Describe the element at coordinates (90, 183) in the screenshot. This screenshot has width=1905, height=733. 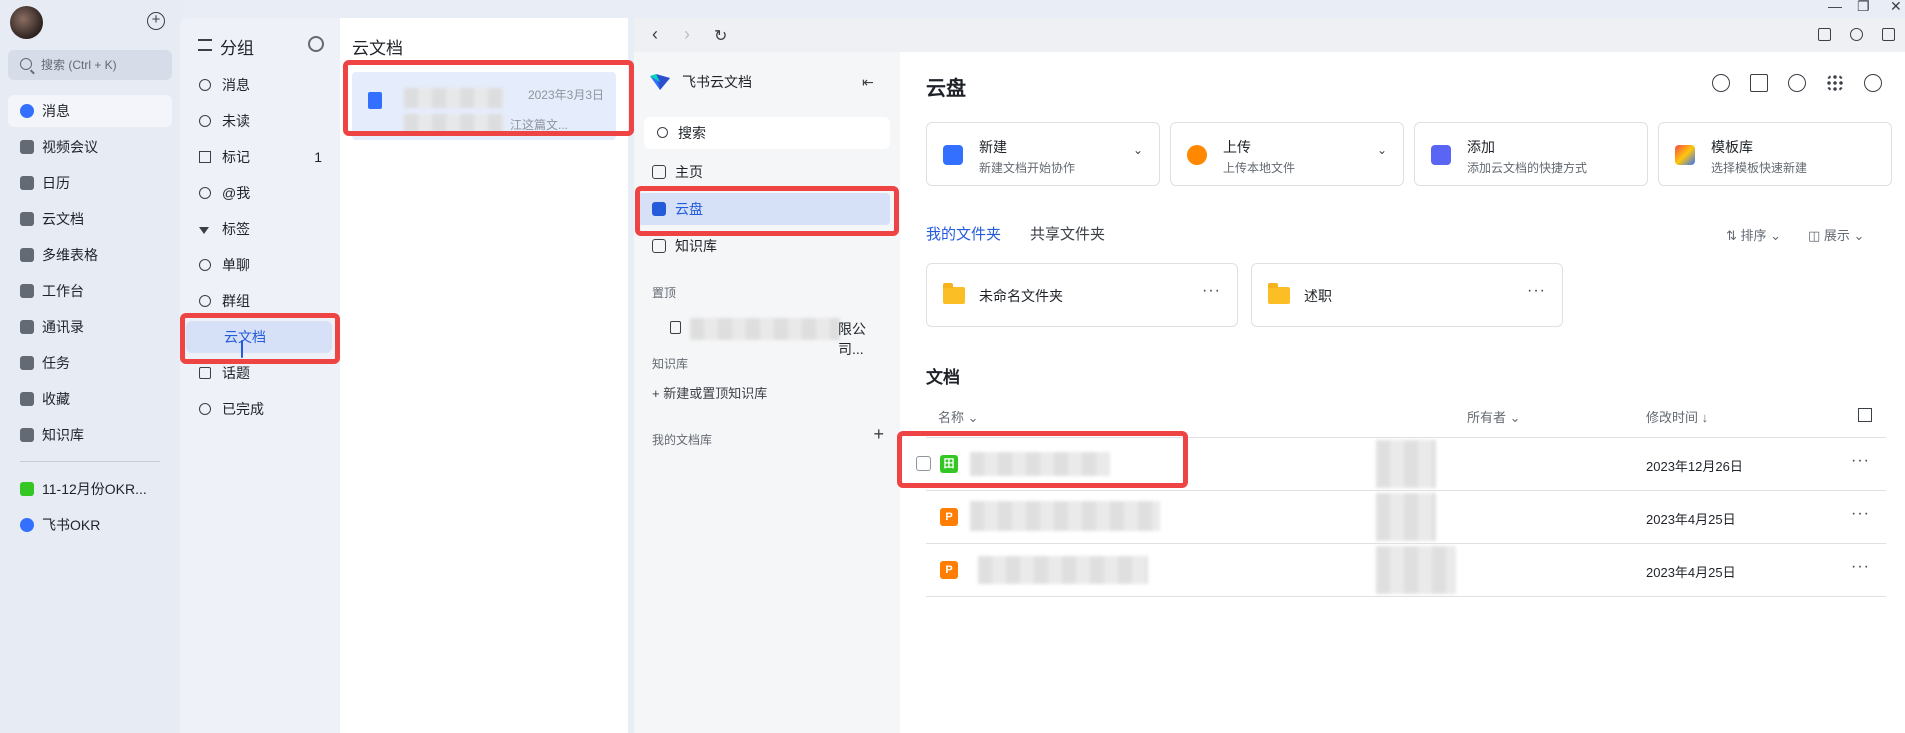
I see `rail-item-calendar: 日历` at that location.